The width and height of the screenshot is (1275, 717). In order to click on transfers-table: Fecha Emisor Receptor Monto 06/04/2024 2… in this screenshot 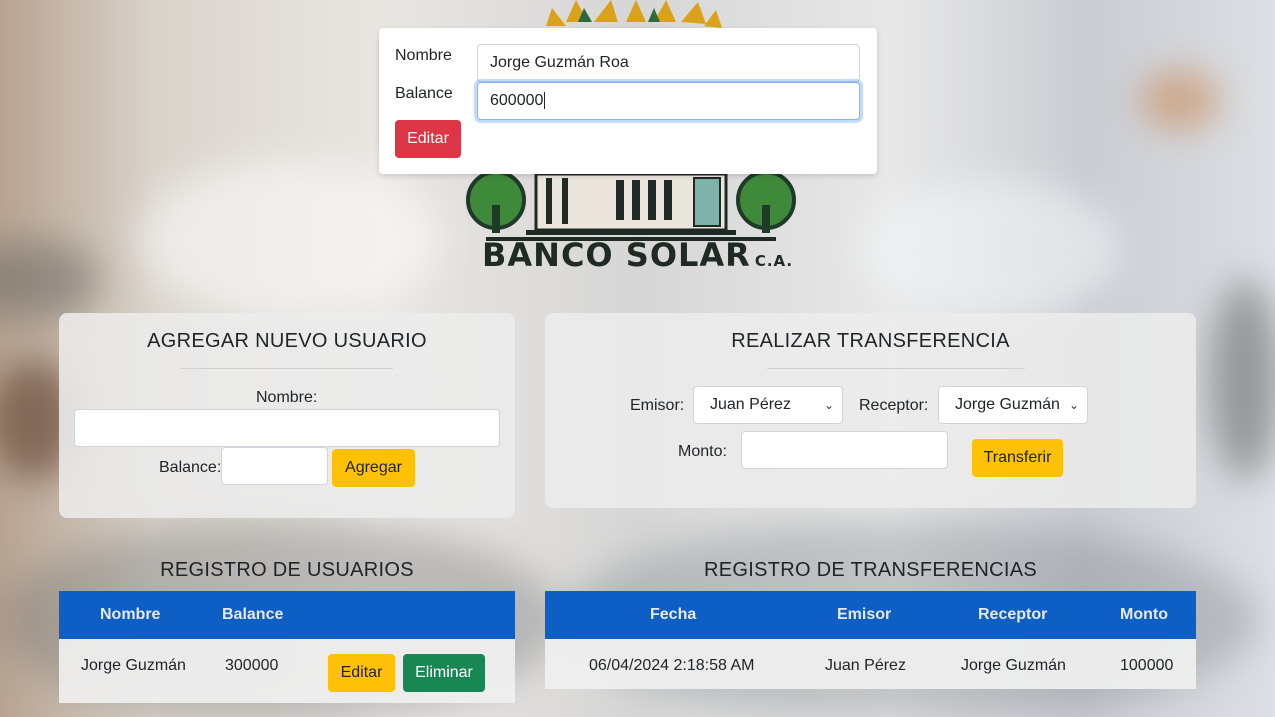, I will do `click(870, 640)`.